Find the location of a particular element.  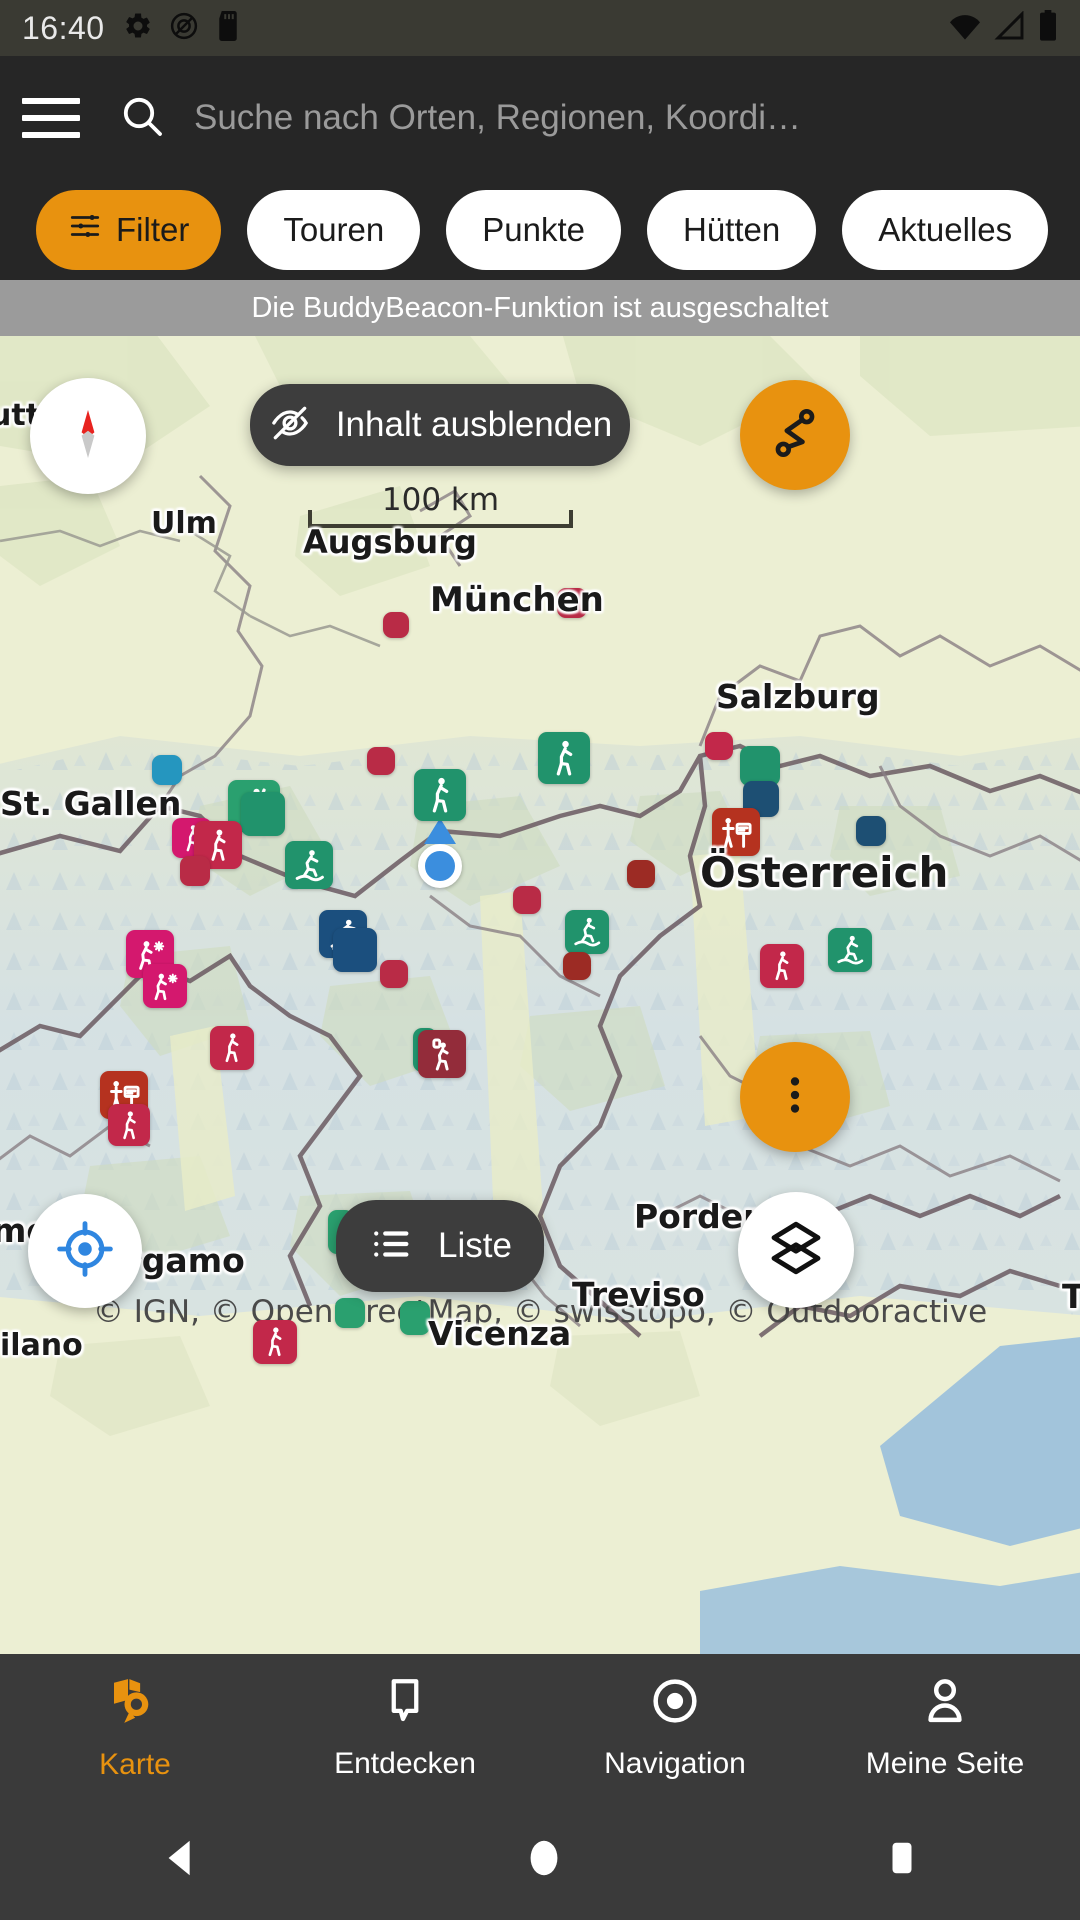

filter-chip-row: Filter Touren Punkte Hütten Aktuelles is located at coordinates (540, 230).